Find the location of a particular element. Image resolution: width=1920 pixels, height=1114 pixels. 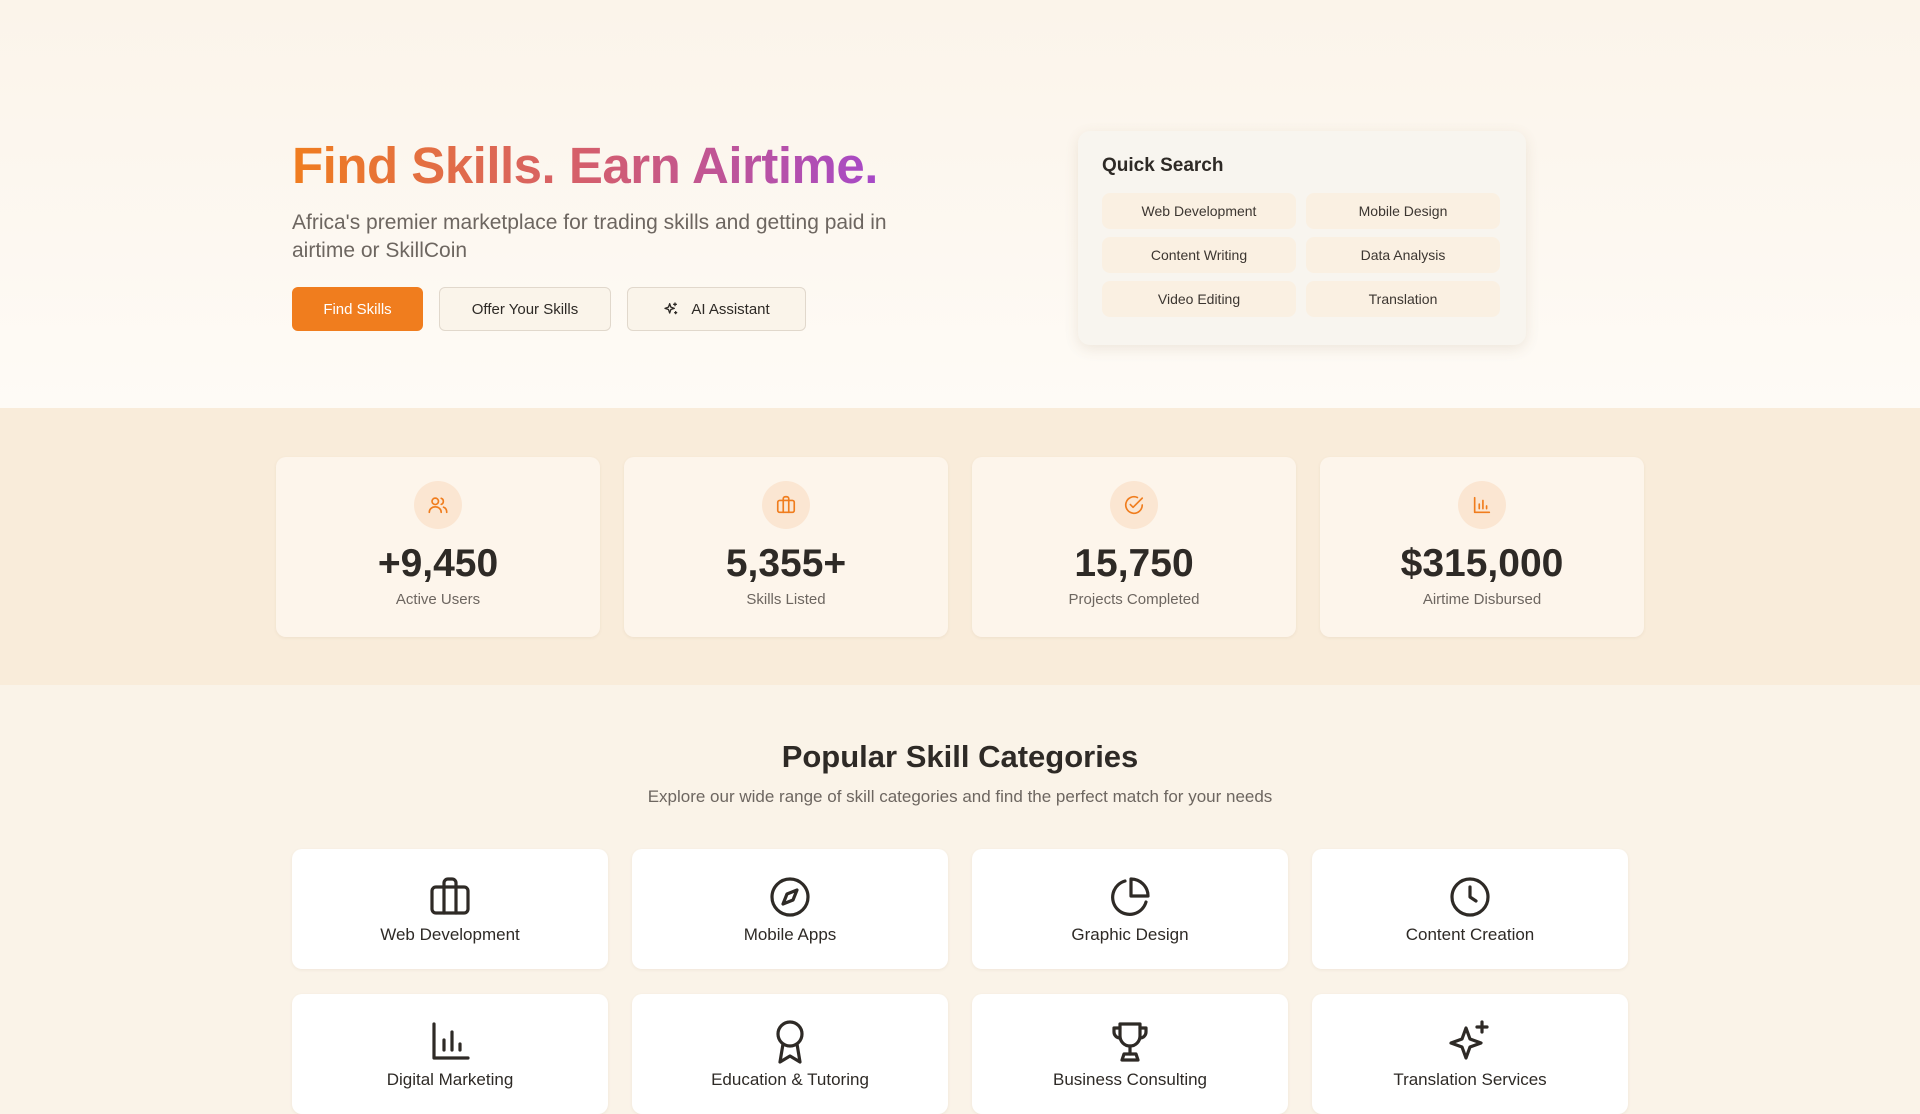

category-label: Graphic Design is located at coordinates (1130, 934).